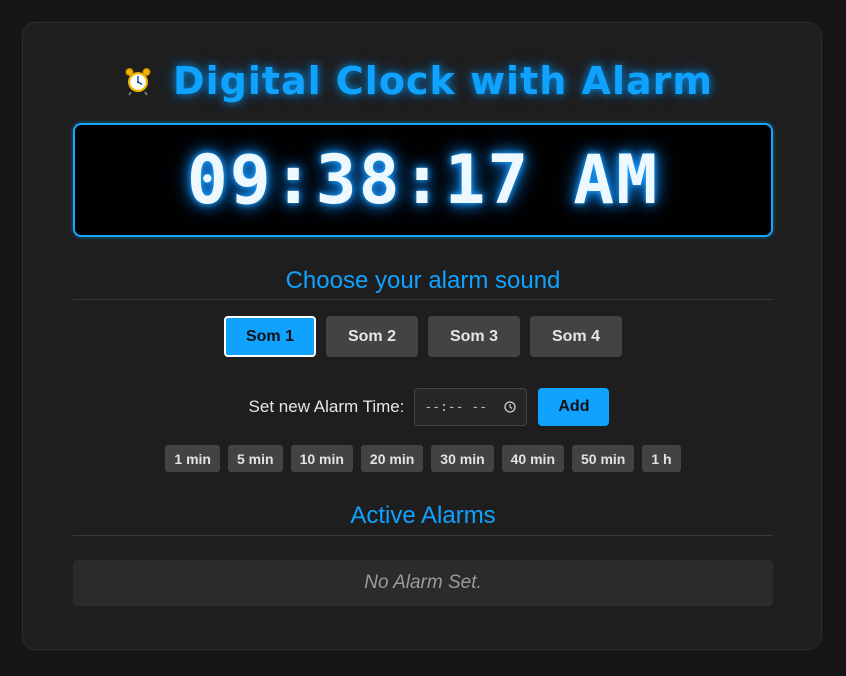 This screenshot has width=846, height=676. Describe the element at coordinates (192, 458) in the screenshot. I see `quick-add-1-min: 1 min` at that location.